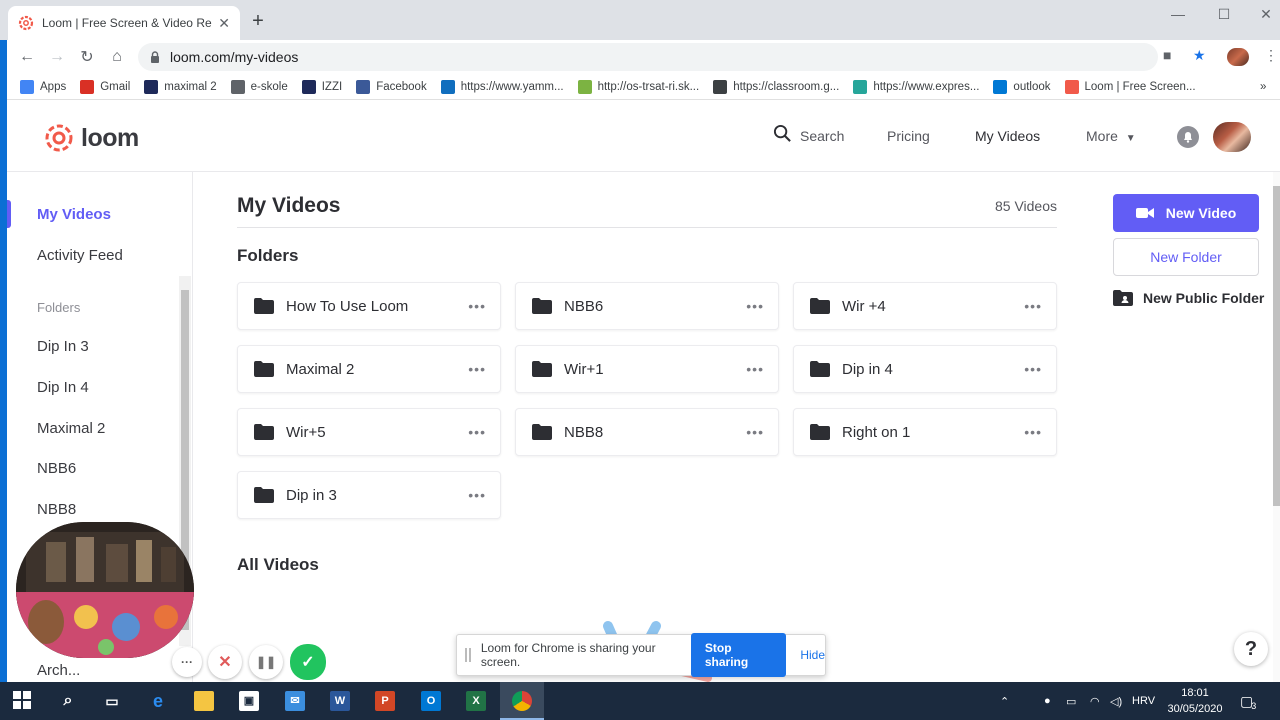 This screenshot has height=720, width=1280. I want to click on bookmark-item: outlook, so click(1022, 86).